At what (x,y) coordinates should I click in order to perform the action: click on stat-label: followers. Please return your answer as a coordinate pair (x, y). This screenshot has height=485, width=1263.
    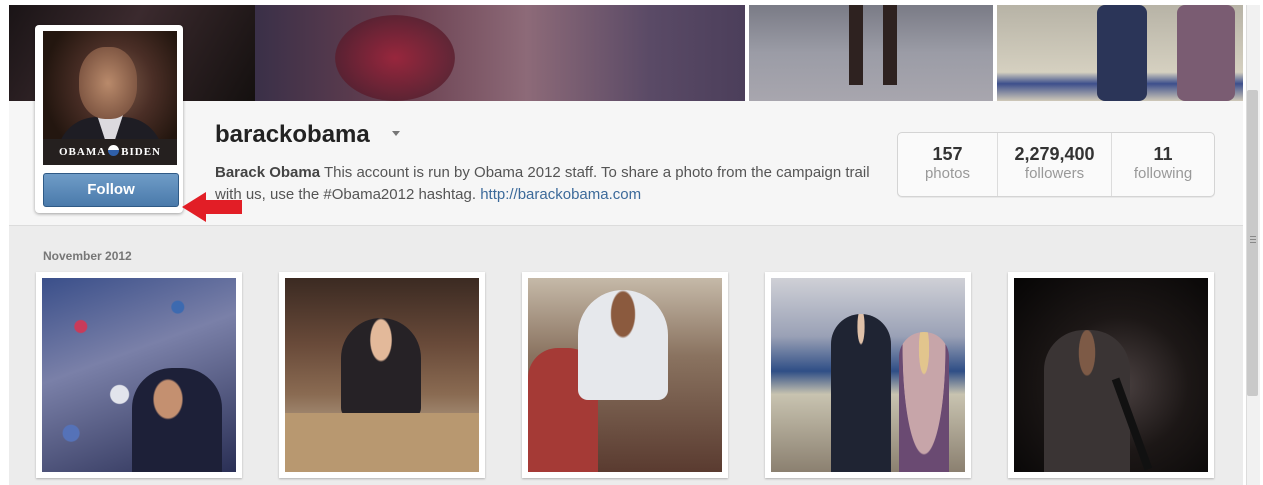
    Looking at the image, I should click on (1054, 173).